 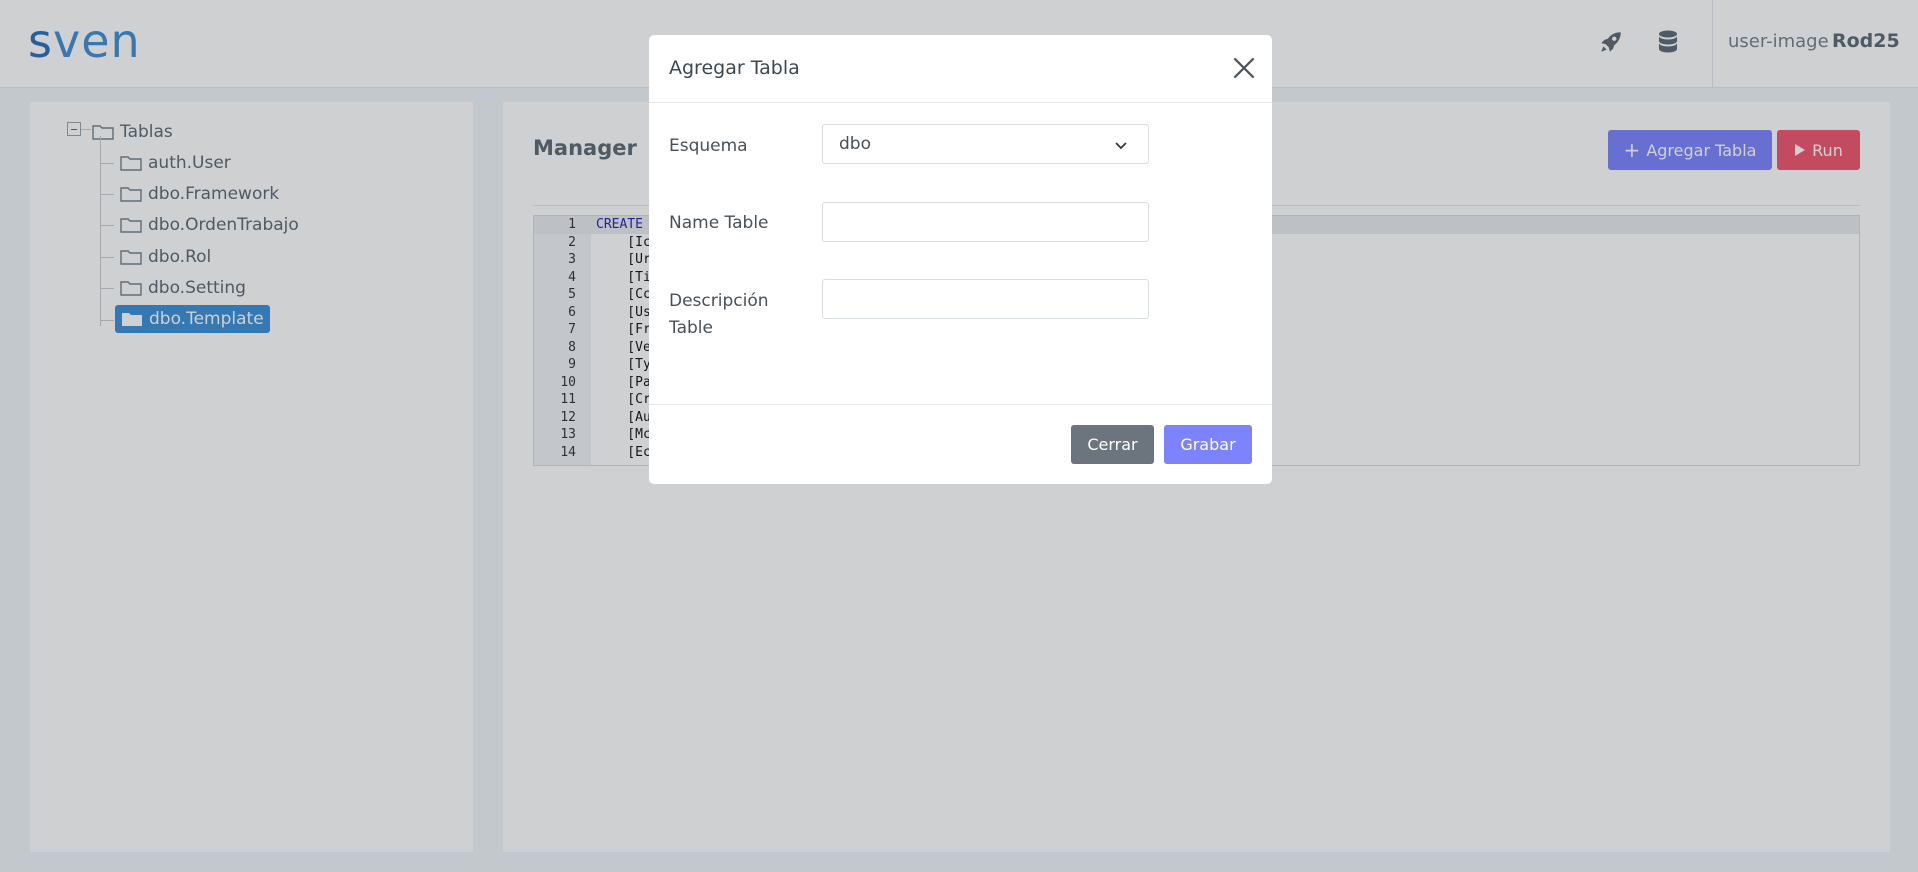 What do you see at coordinates (1112, 444) in the screenshot?
I see `cancel-button: Cerrar` at bounding box center [1112, 444].